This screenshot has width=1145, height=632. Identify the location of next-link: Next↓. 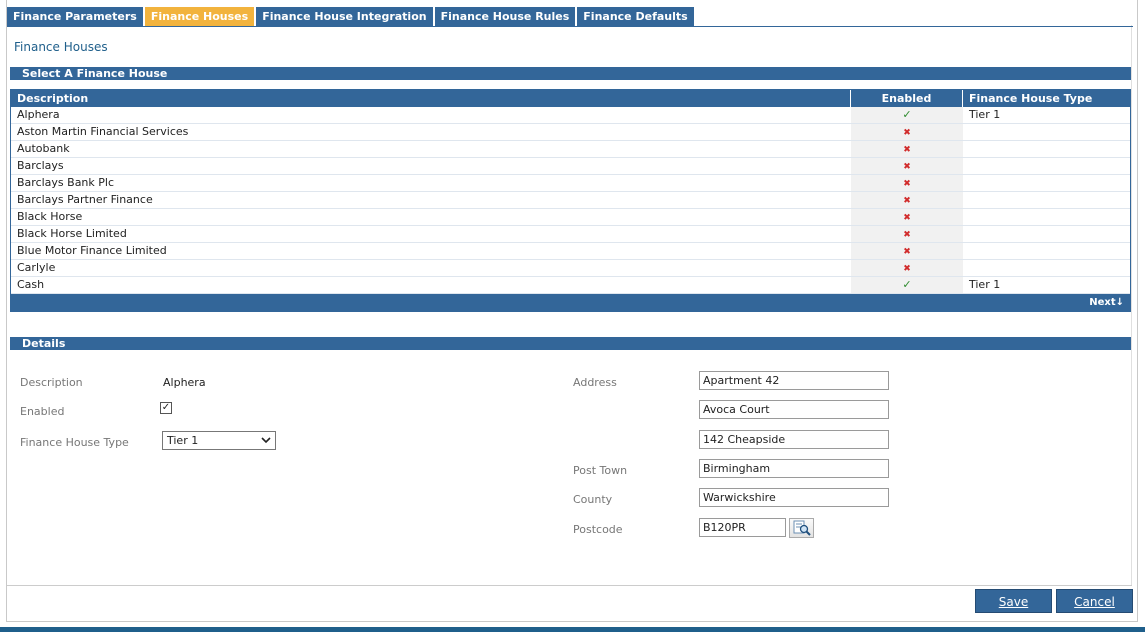
(1106, 302).